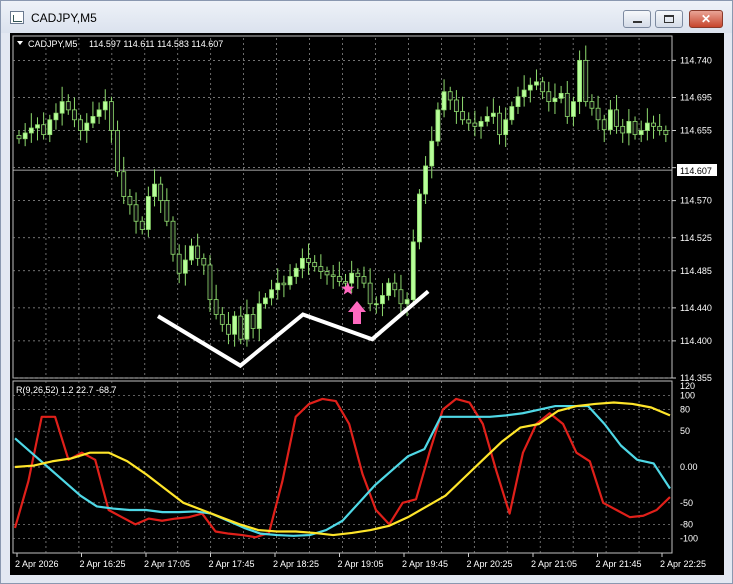 This screenshot has height=584, width=733. Describe the element at coordinates (103, 564) in the screenshot. I see `time-tick-label: 2 Apr 16:25` at that location.